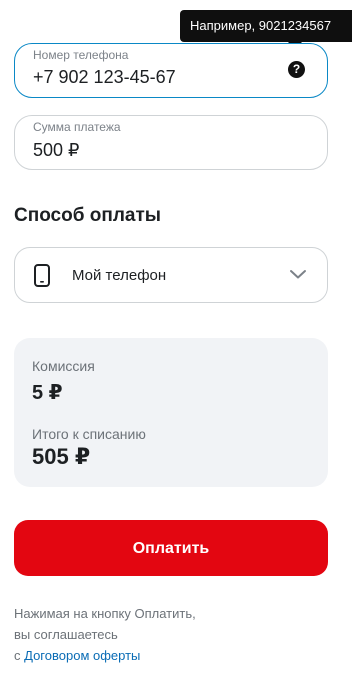 The height and width of the screenshot is (683, 352). I want to click on payment-method-select: Мой телефон, so click(171, 275).